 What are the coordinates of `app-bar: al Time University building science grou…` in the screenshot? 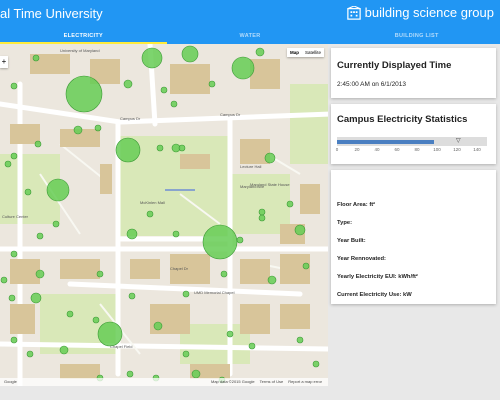 It's located at (250, 15).